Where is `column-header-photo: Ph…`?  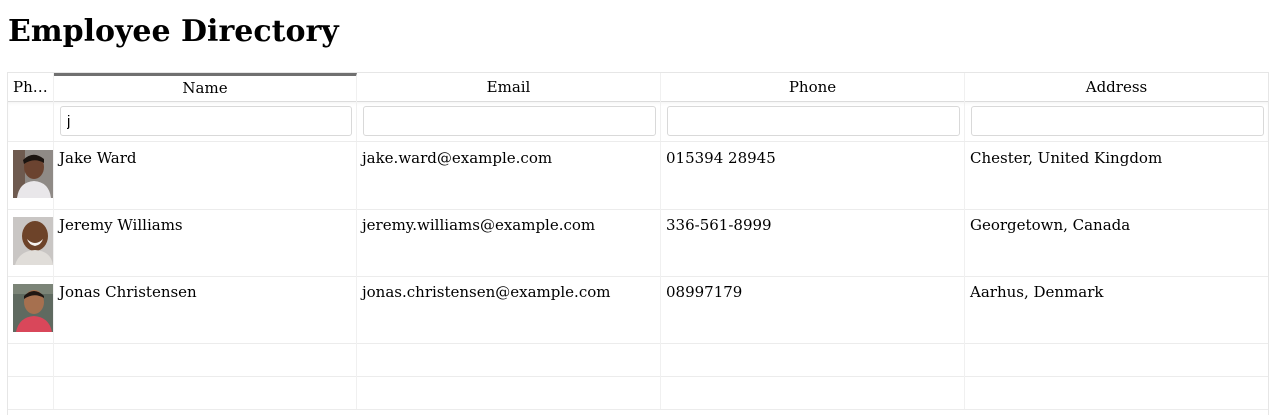
column-header-photo: Ph… is located at coordinates (31, 87).